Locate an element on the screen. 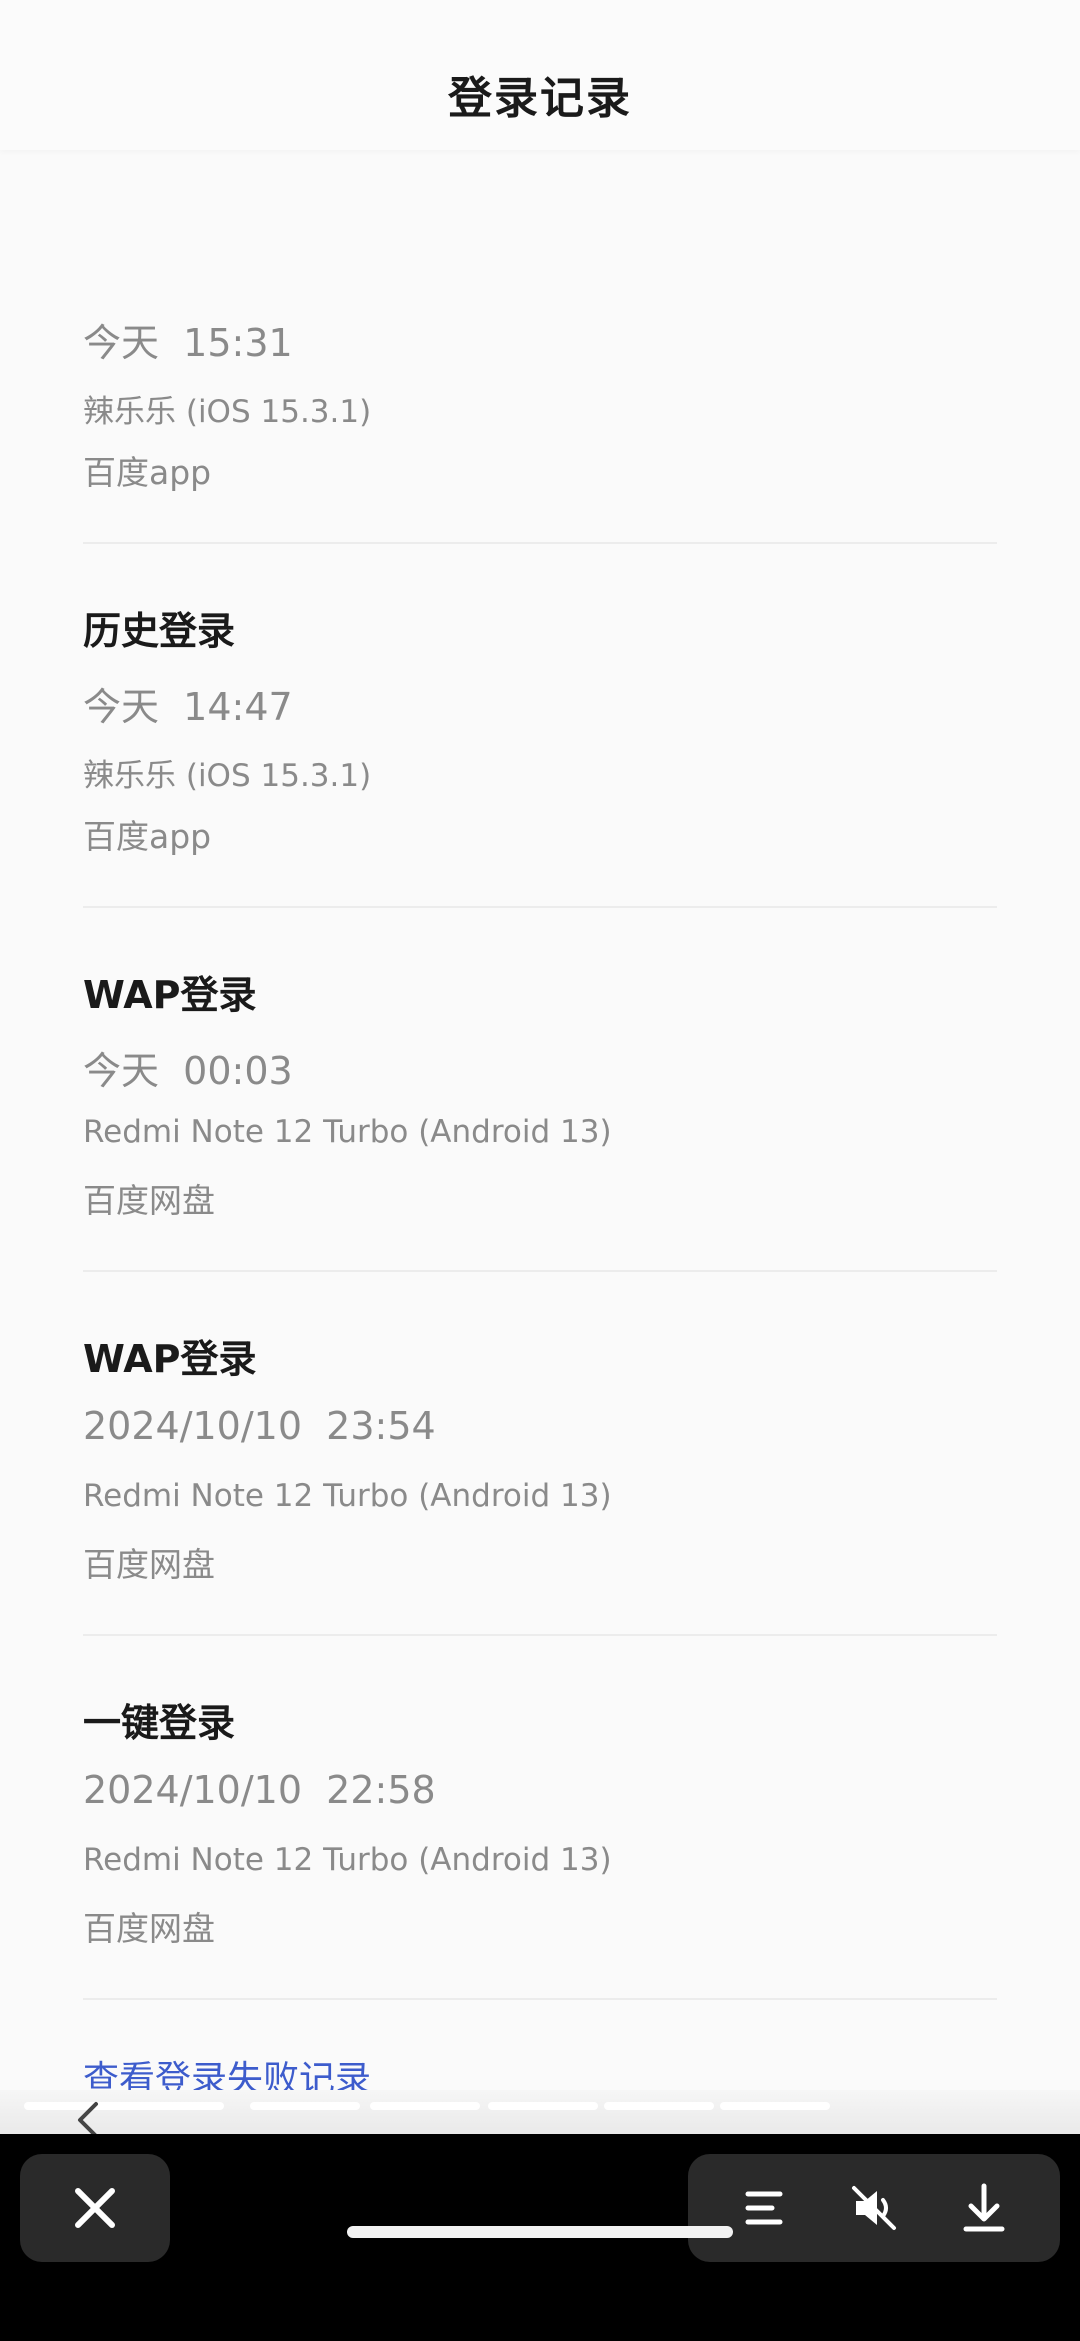 The image size is (1080, 2341). home-indicator is located at coordinates (540, 2232).